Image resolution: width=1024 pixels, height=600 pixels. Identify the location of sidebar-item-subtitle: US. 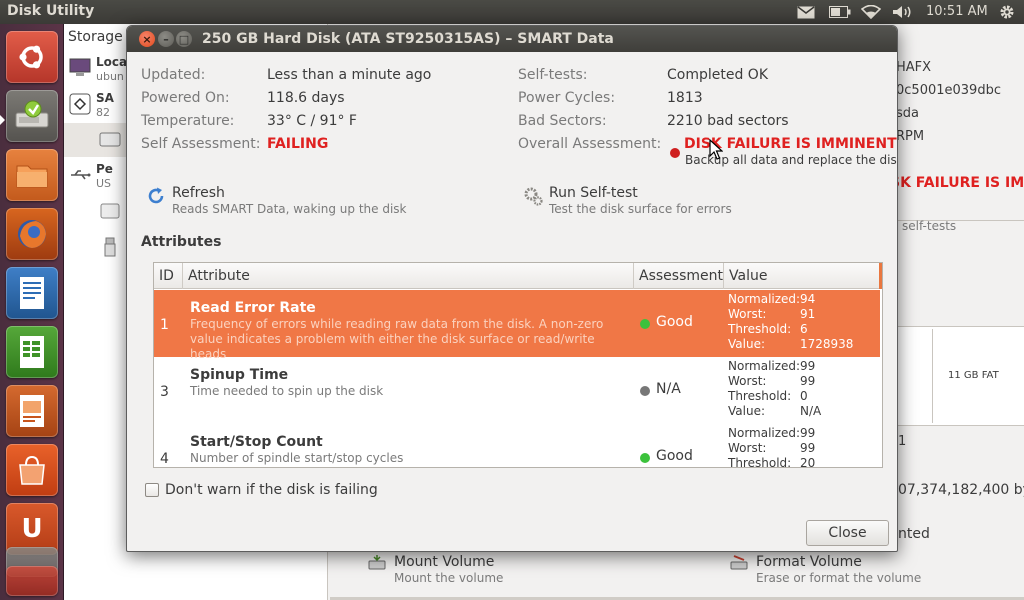
(104, 183).